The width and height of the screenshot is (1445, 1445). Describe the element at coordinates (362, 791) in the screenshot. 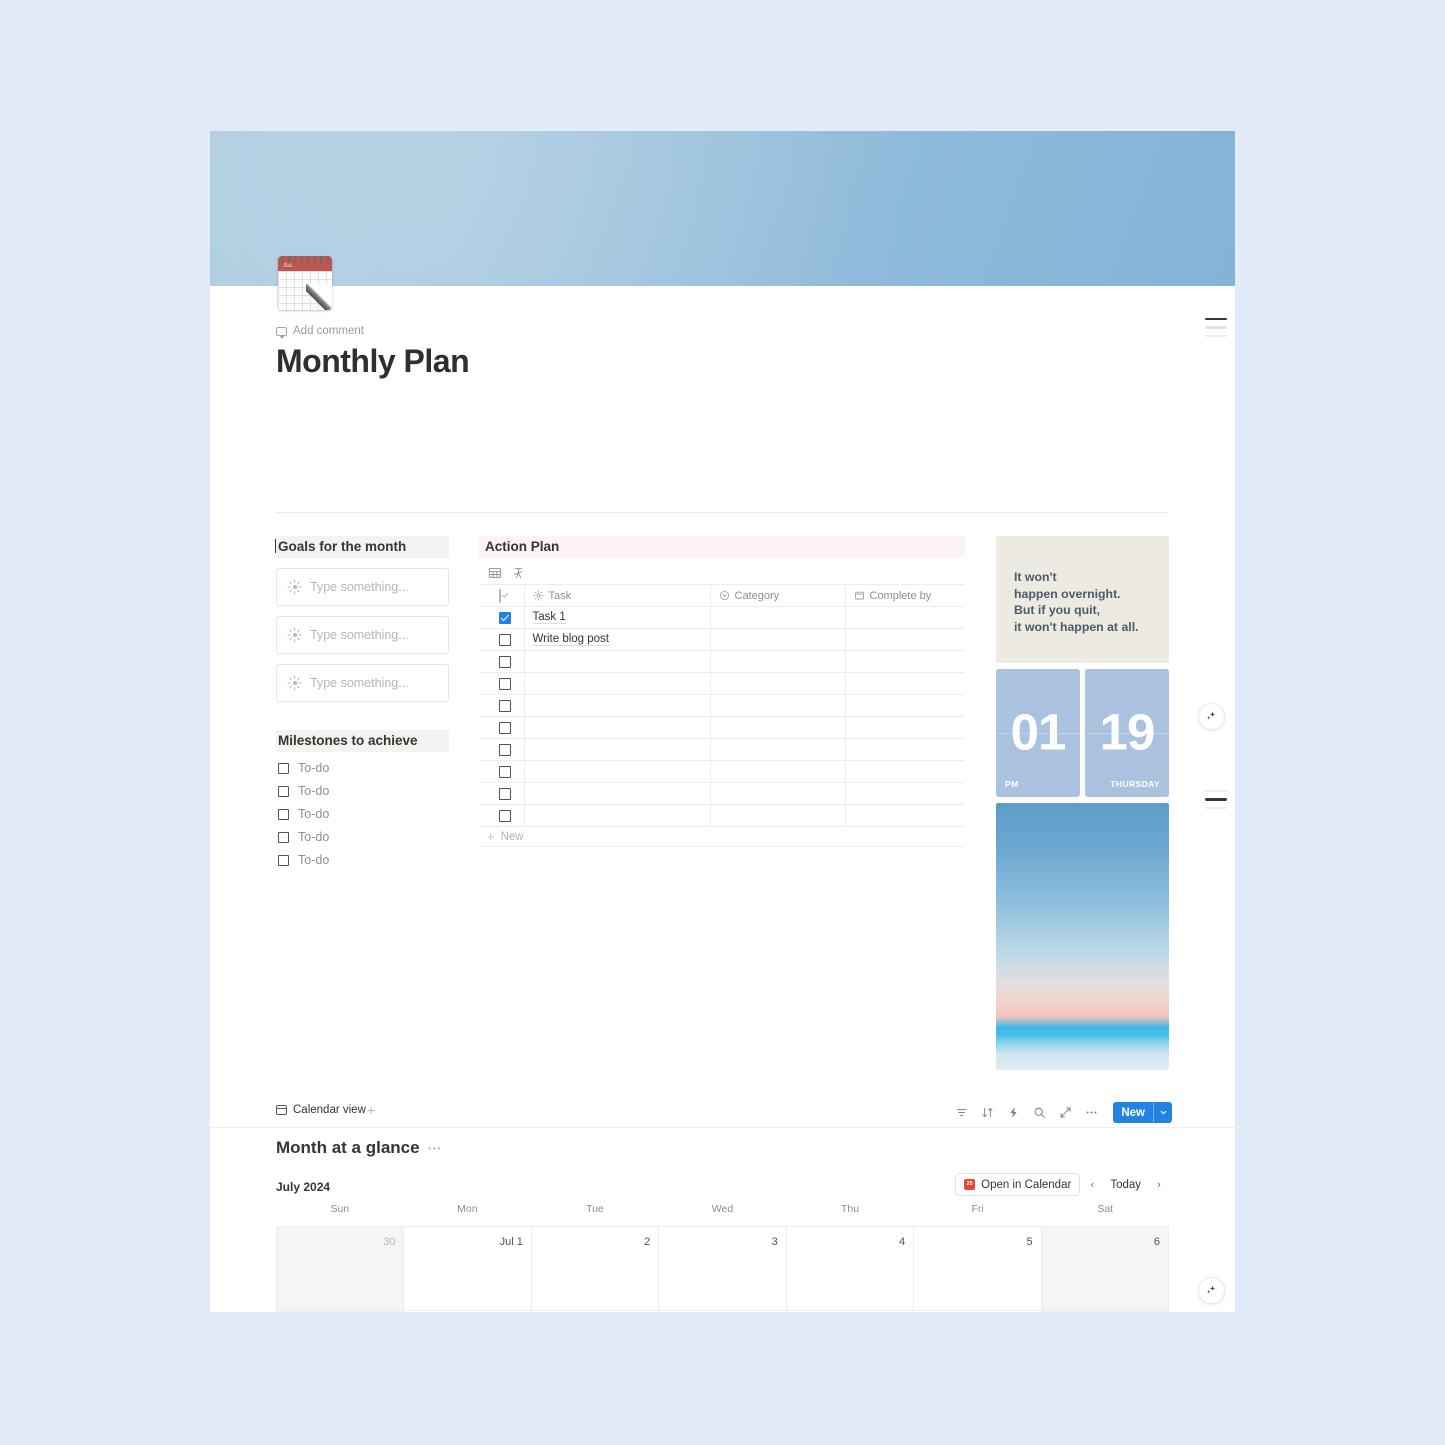

I see `milestone-item-2: To-do` at that location.